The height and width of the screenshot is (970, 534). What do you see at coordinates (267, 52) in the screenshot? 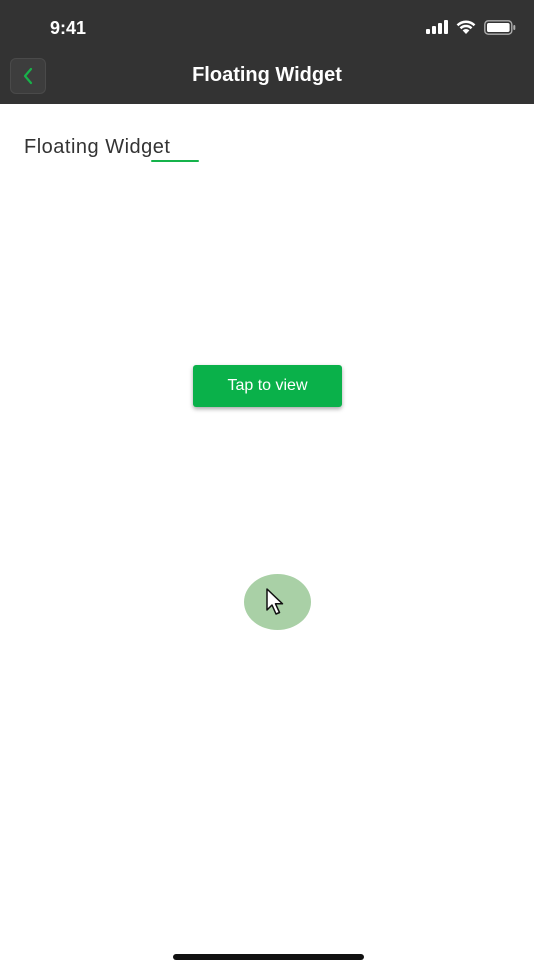
I see `top-bar: 9:41 Floating Widget` at bounding box center [267, 52].